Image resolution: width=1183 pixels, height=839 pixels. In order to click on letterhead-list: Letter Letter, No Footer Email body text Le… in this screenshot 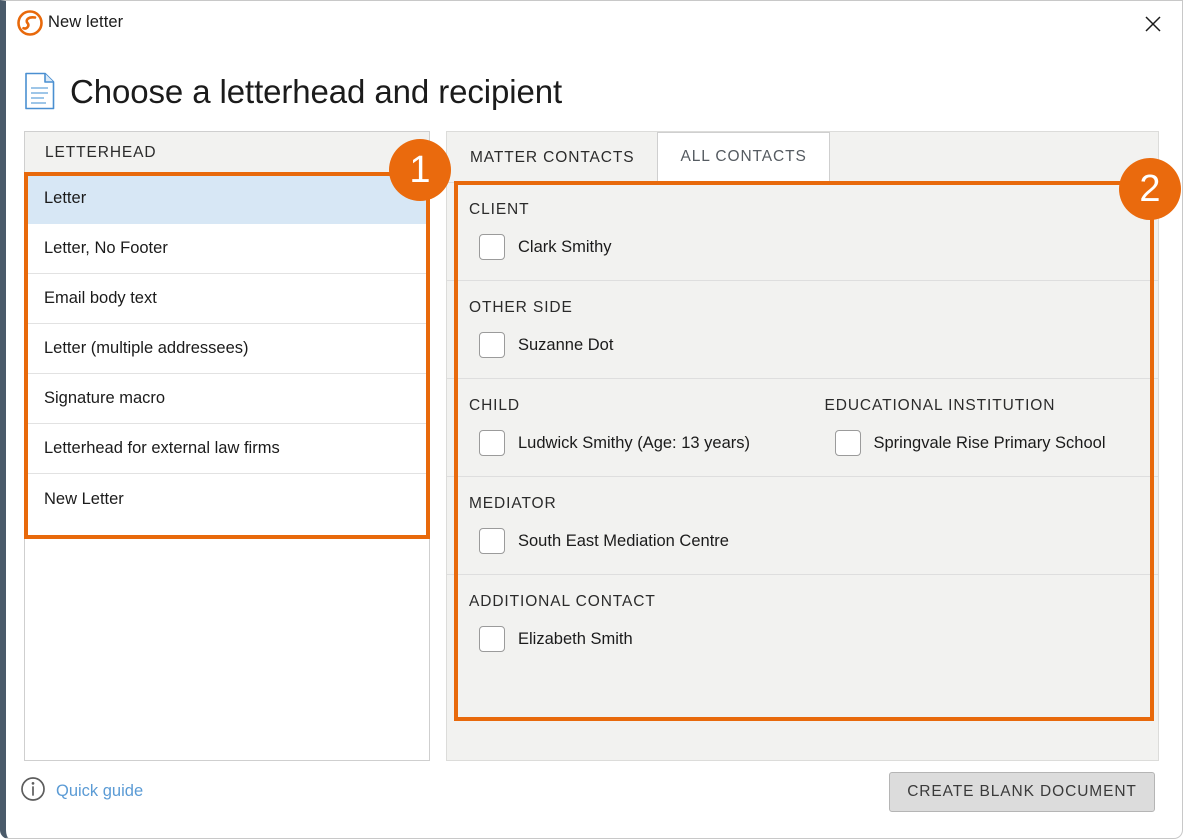, I will do `click(227, 349)`.